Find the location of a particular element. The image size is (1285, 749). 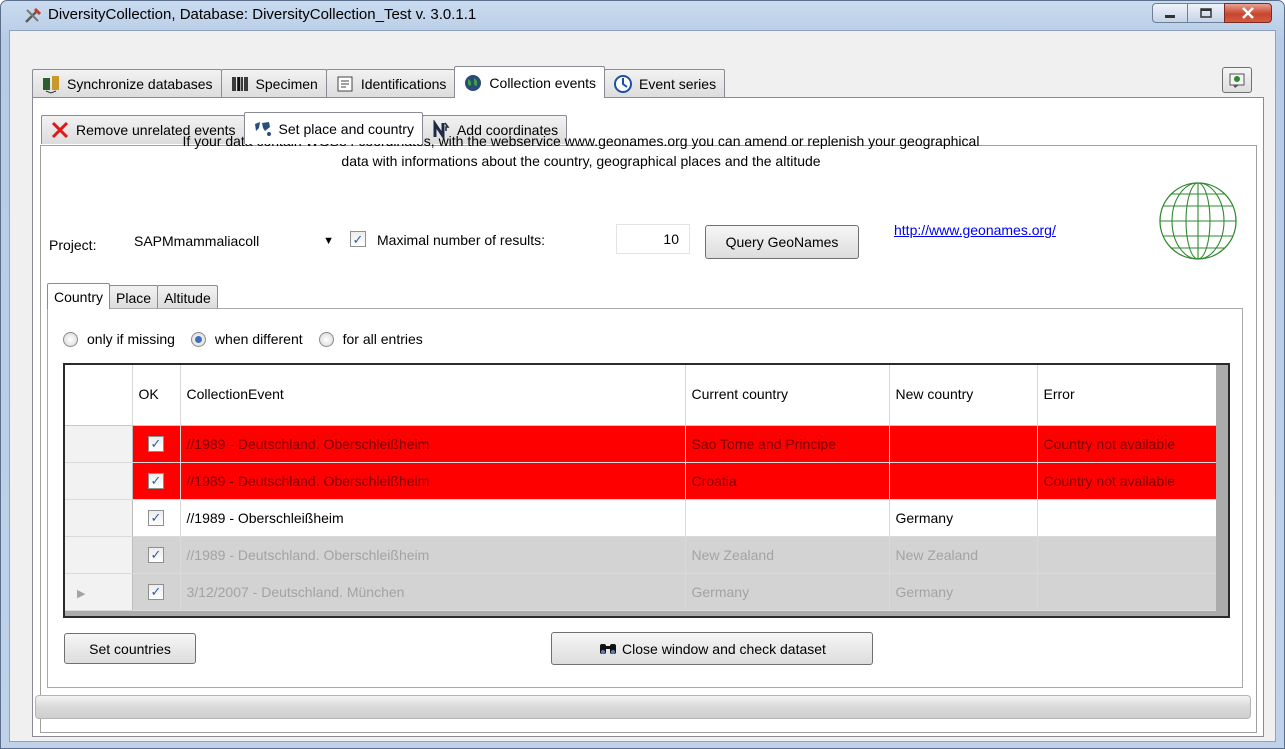

set-countries-button: Set countries is located at coordinates (130, 648).